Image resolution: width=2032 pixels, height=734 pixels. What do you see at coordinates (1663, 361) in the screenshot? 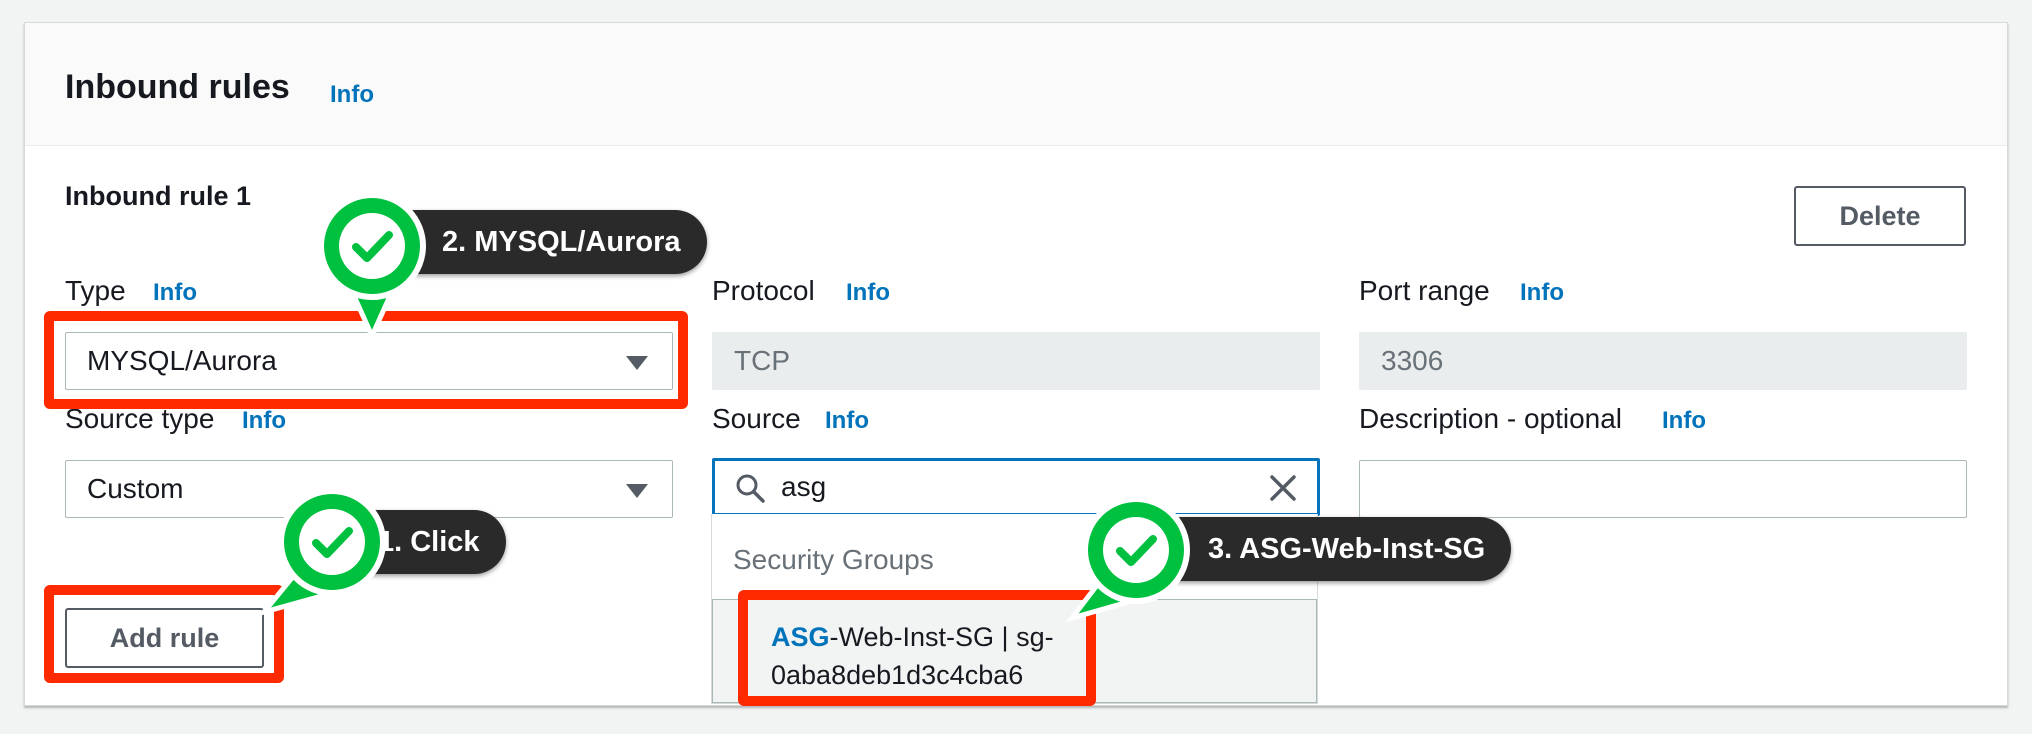
I see `port-range-field: 3306` at bounding box center [1663, 361].